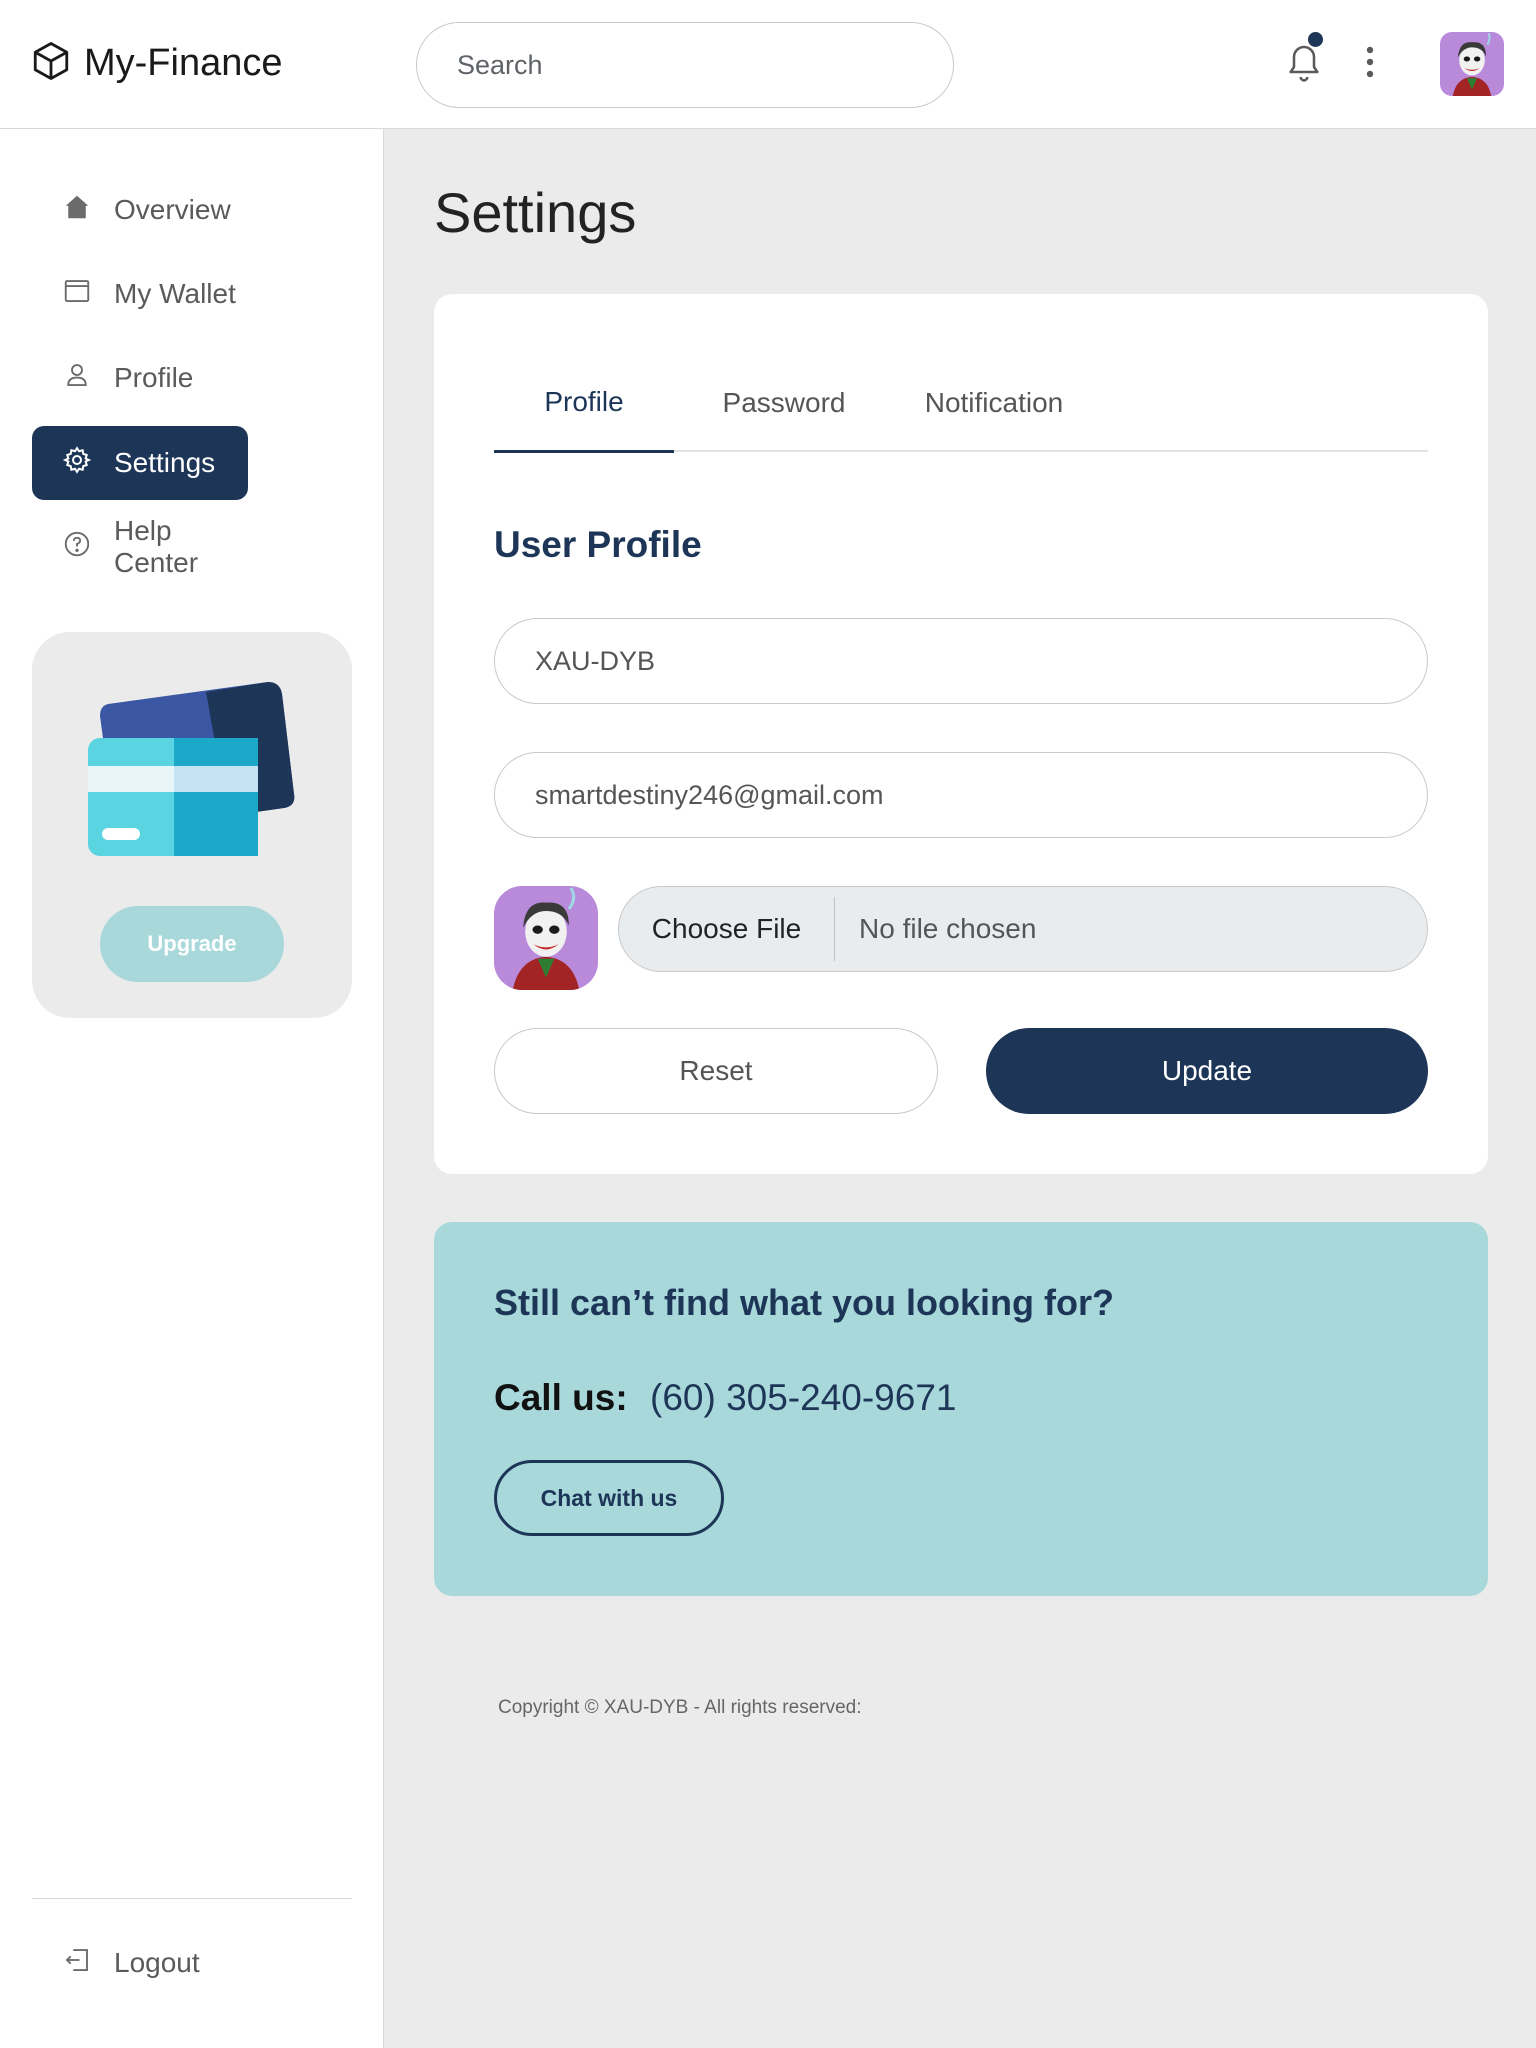  What do you see at coordinates (77, 210) in the screenshot?
I see `home-icon` at bounding box center [77, 210].